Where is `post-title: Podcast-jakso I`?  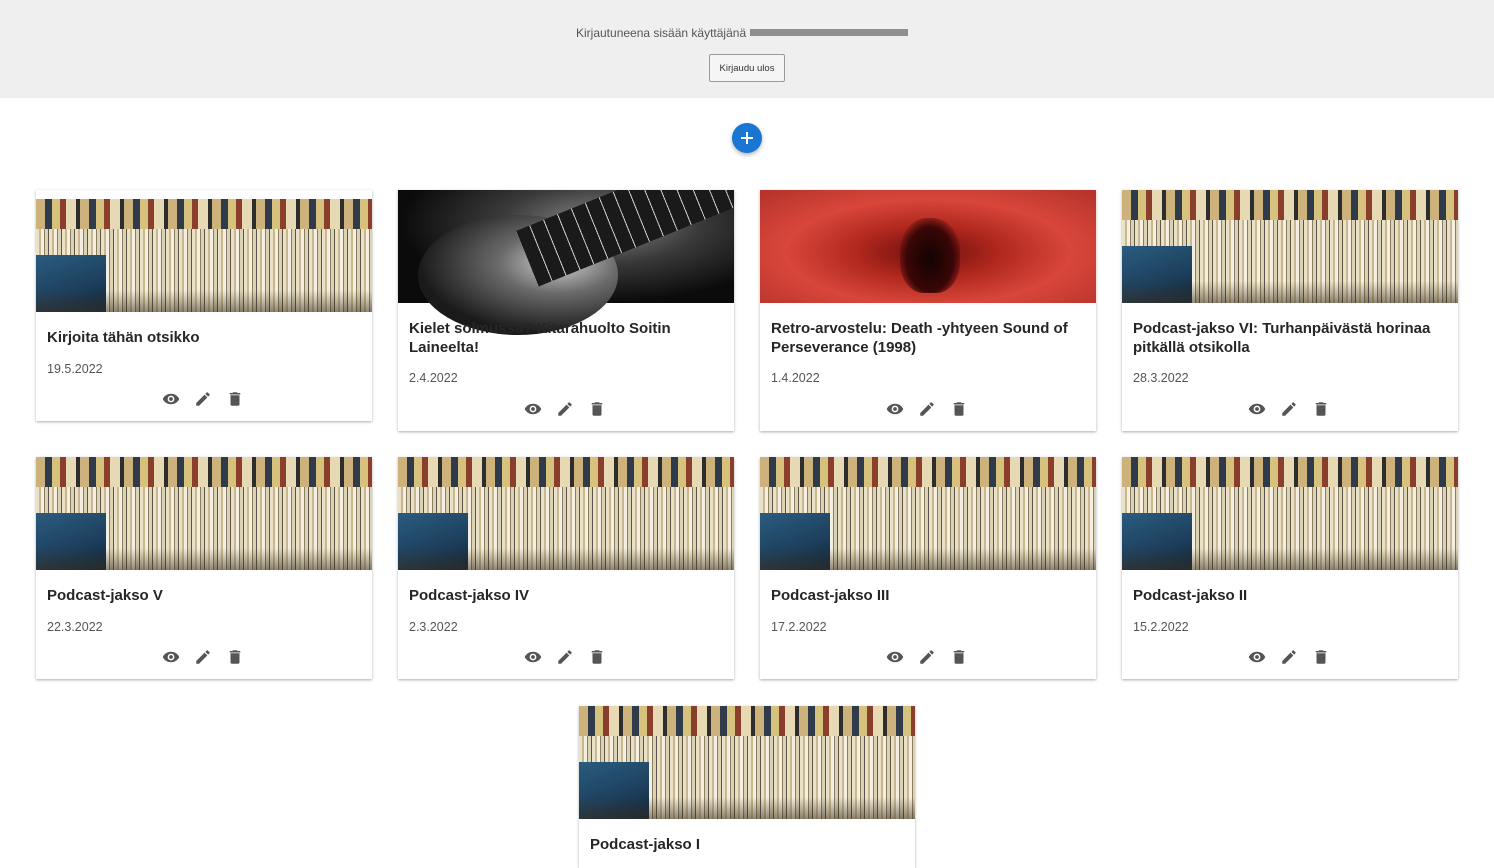 post-title: Podcast-jakso I is located at coordinates (645, 844).